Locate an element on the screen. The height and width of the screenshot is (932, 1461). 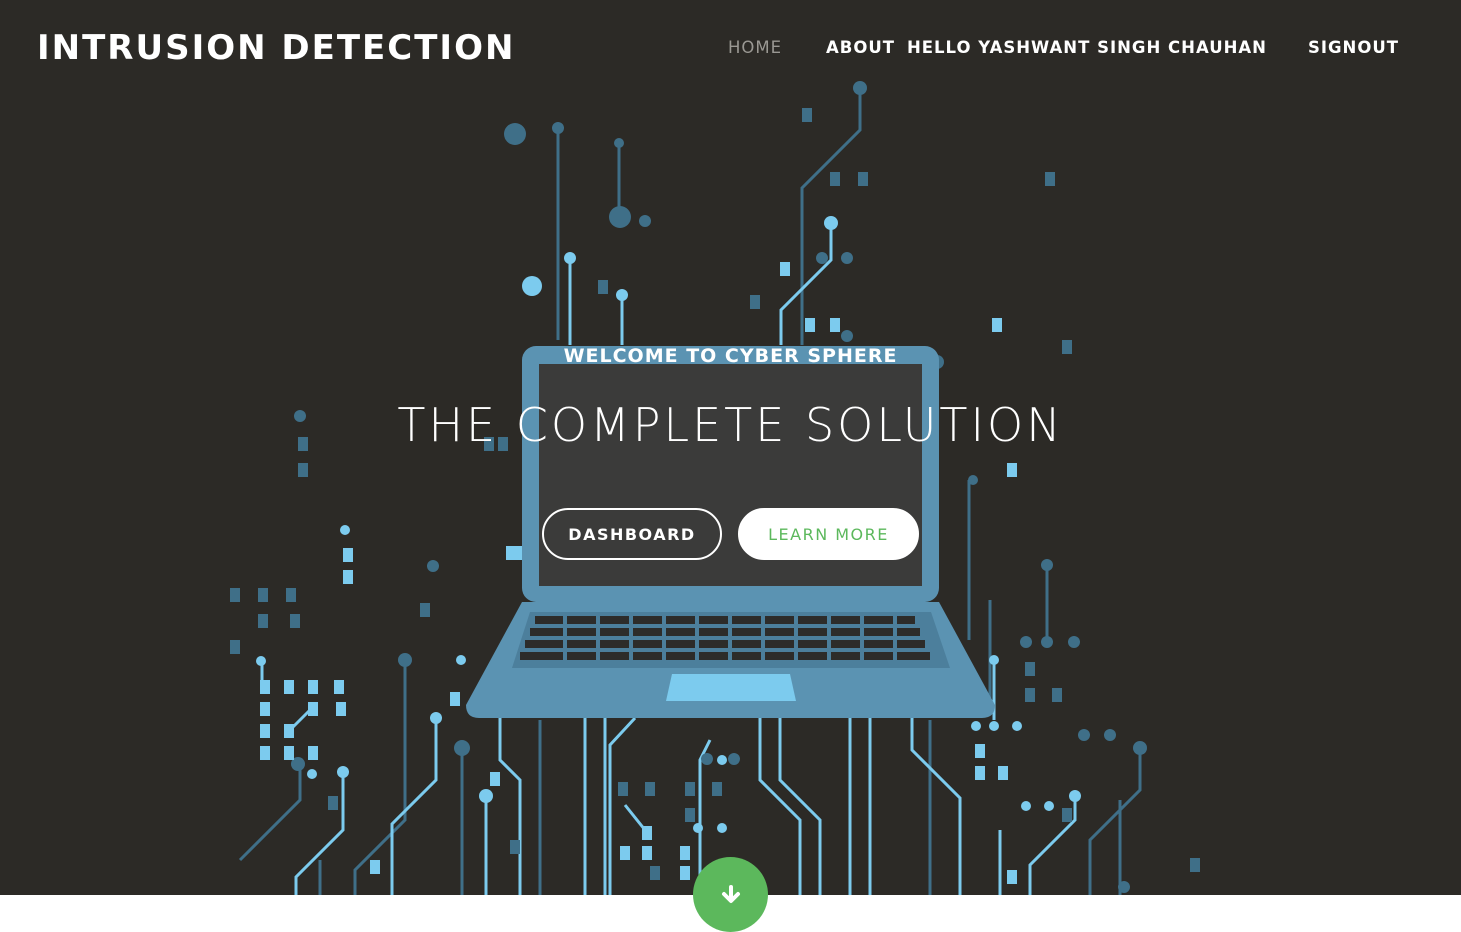
nav-home: HOME is located at coordinates (755, 47).